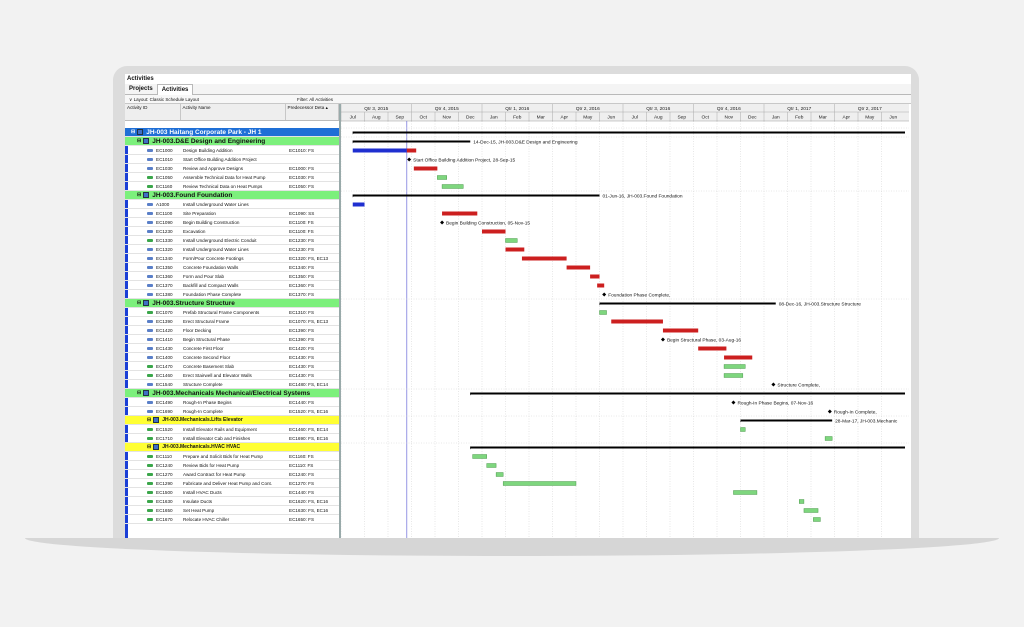 The height and width of the screenshot is (627, 1024). I want to click on table-row: EC1100 Site Preparation EC1090: SS, so click(232, 213).